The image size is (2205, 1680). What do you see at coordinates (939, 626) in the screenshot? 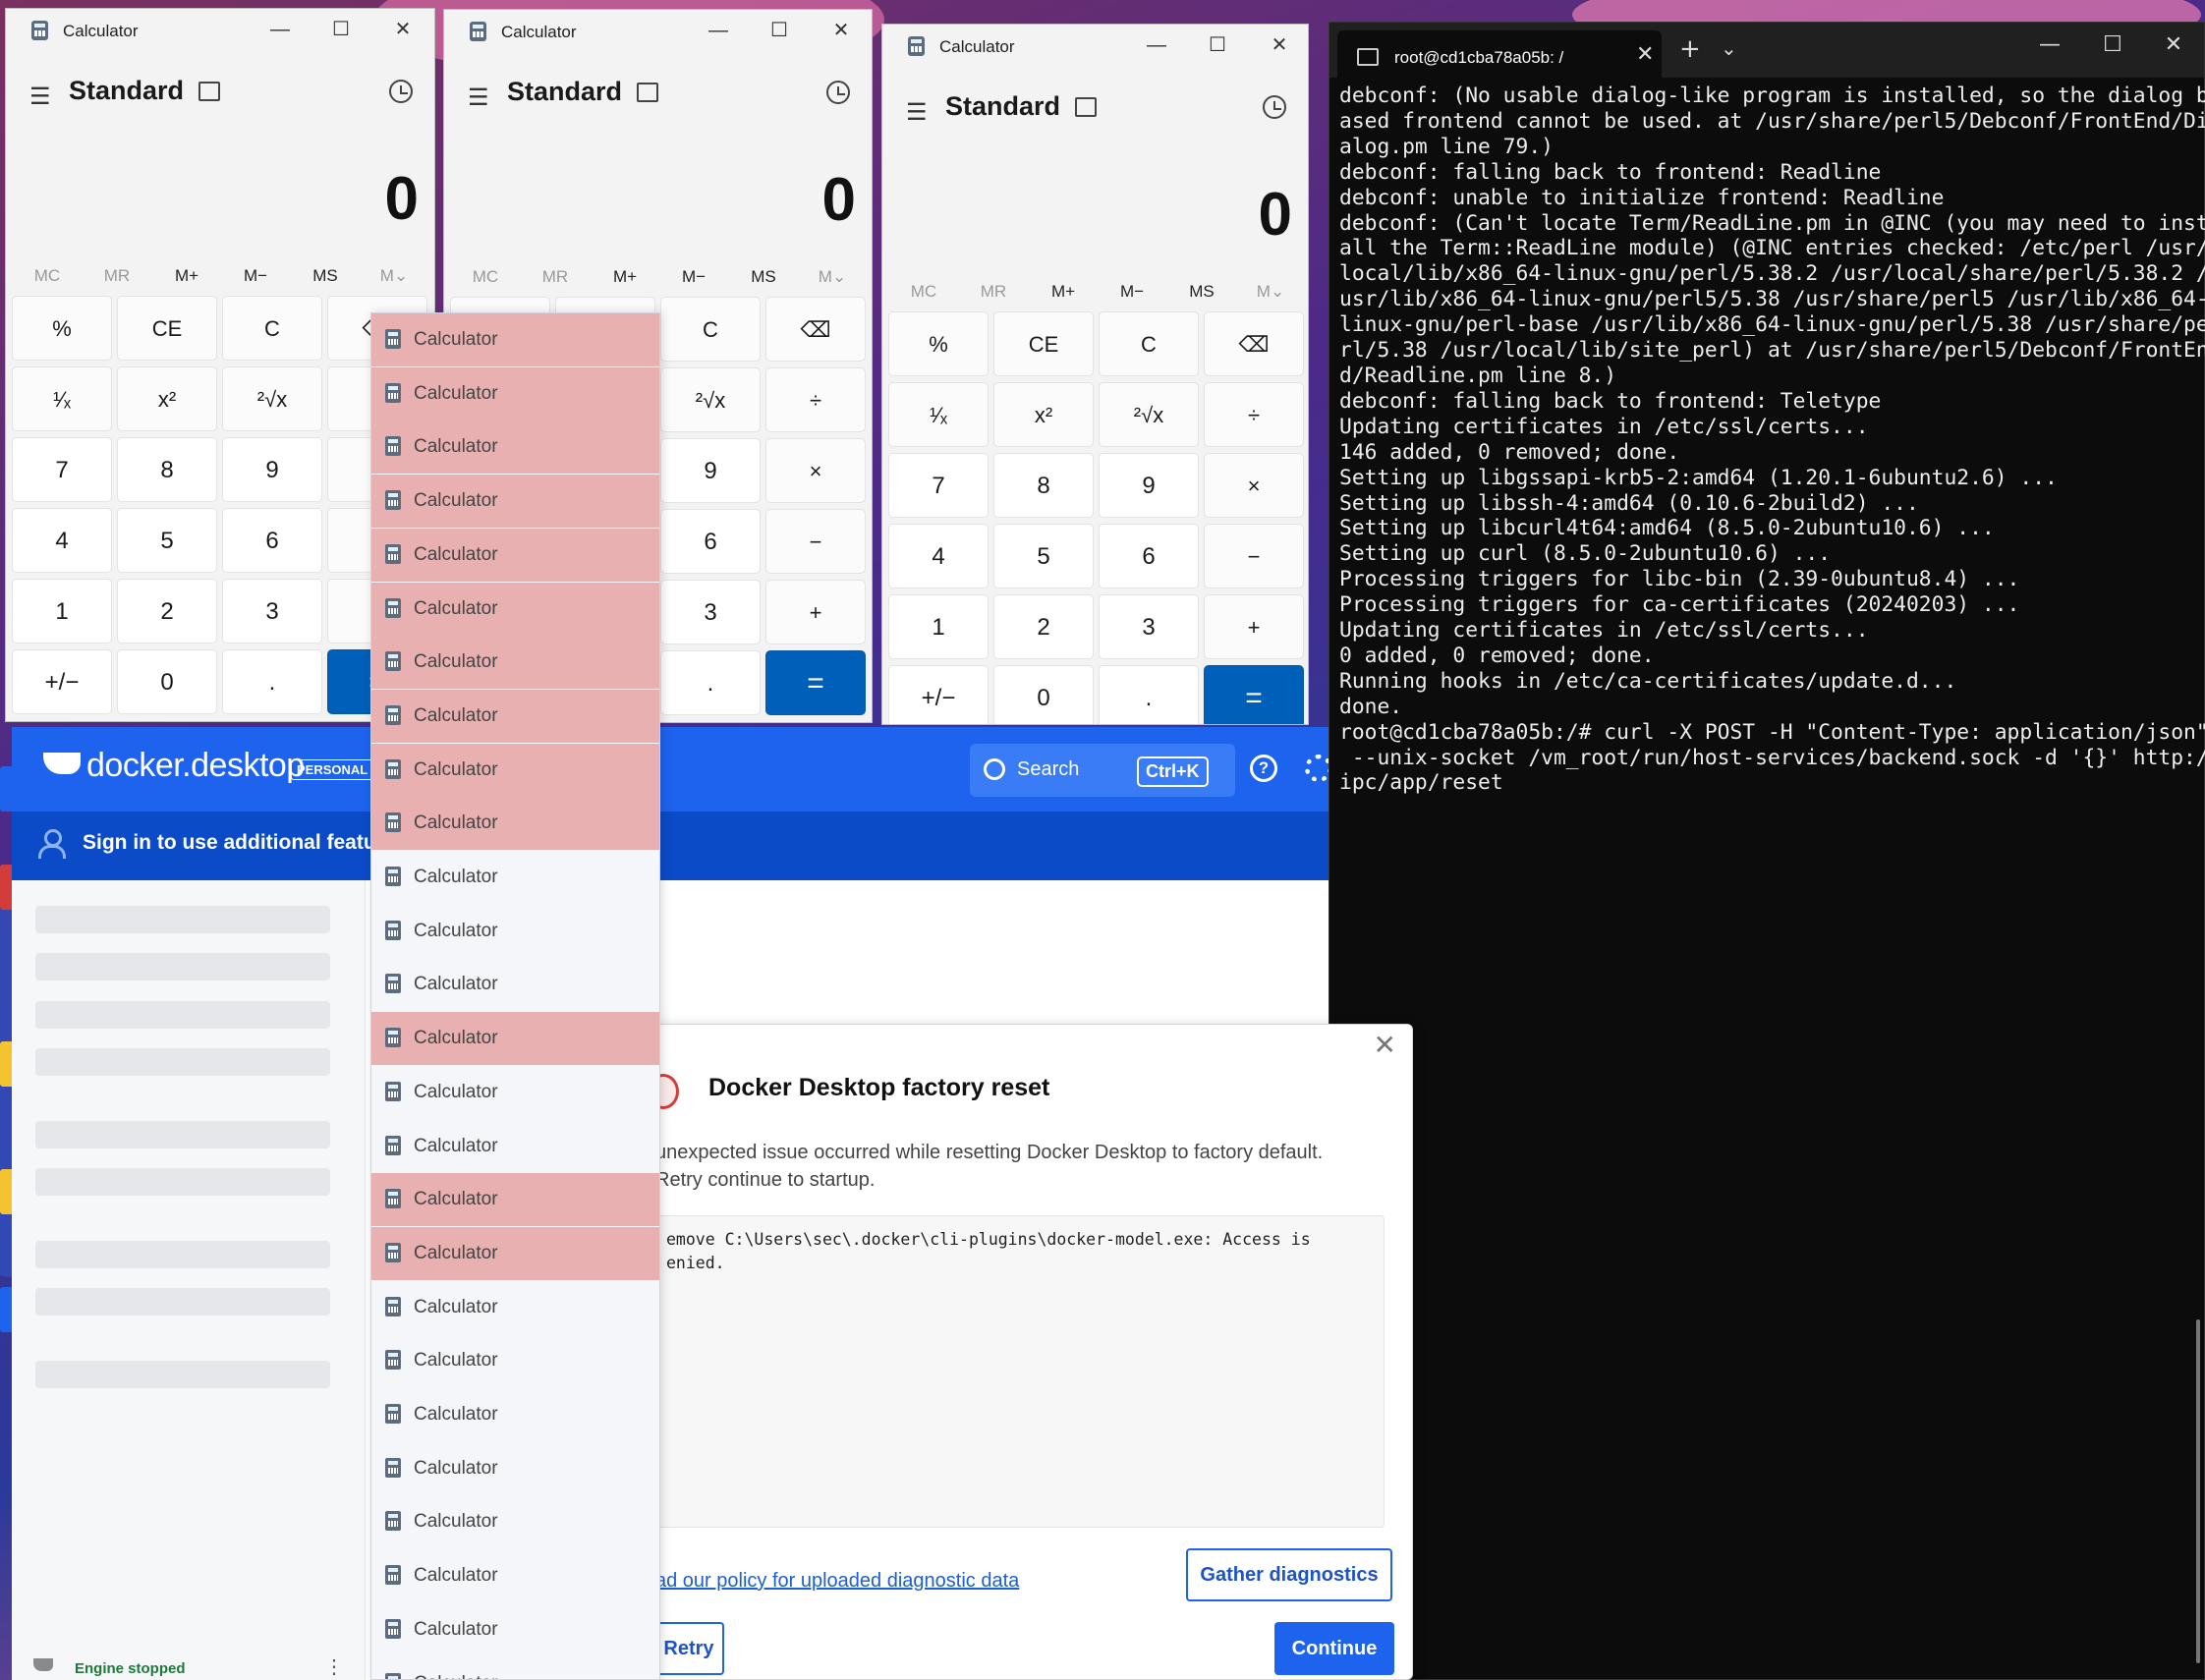
I see `calc-key: 1` at bounding box center [939, 626].